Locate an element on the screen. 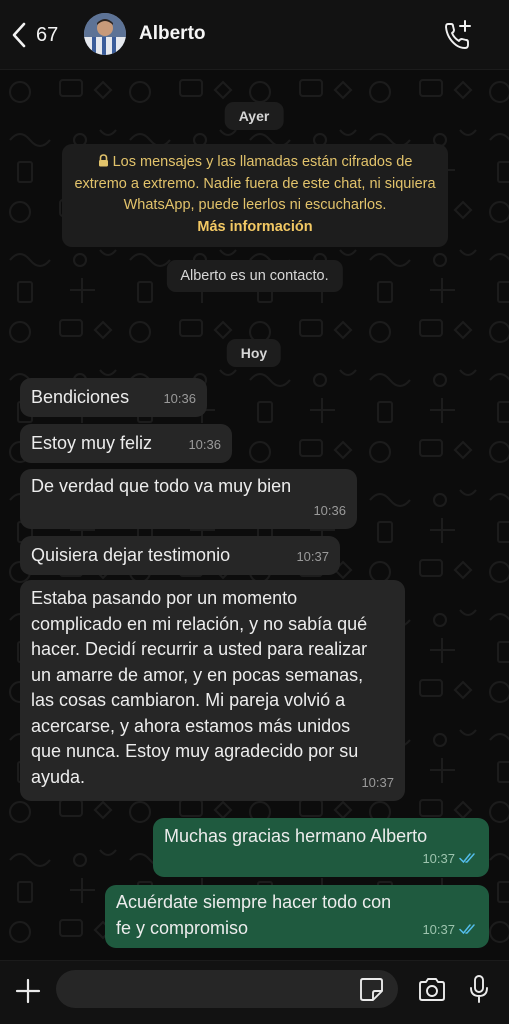 The height and width of the screenshot is (1024, 509). avatar is located at coordinates (105, 34).